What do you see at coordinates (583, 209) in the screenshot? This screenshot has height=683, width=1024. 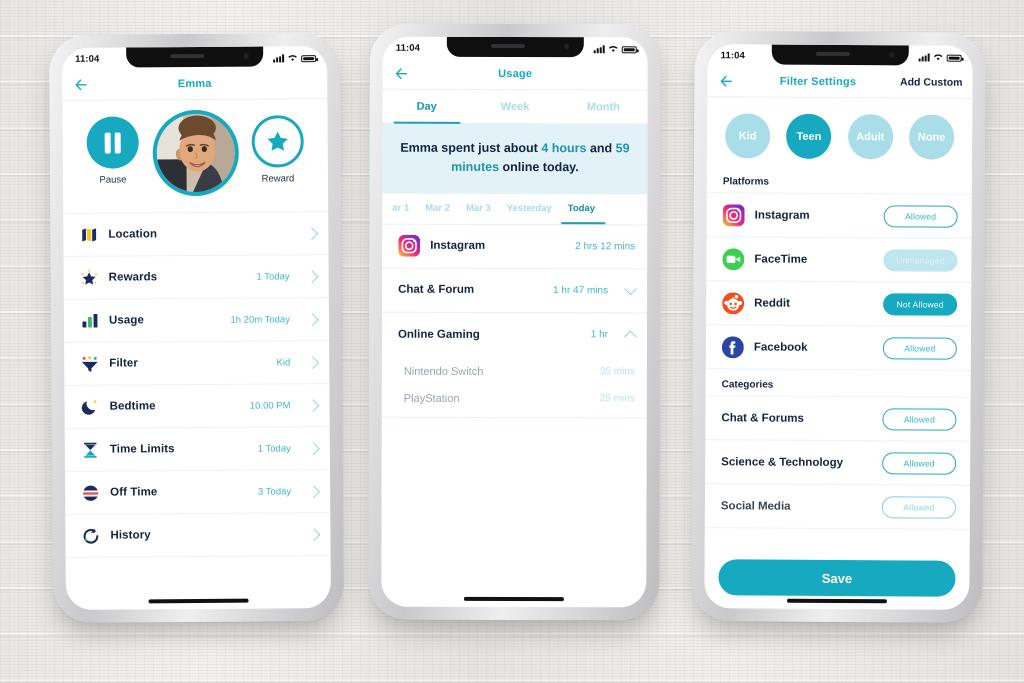 I see `date-tab-today: Today` at bounding box center [583, 209].